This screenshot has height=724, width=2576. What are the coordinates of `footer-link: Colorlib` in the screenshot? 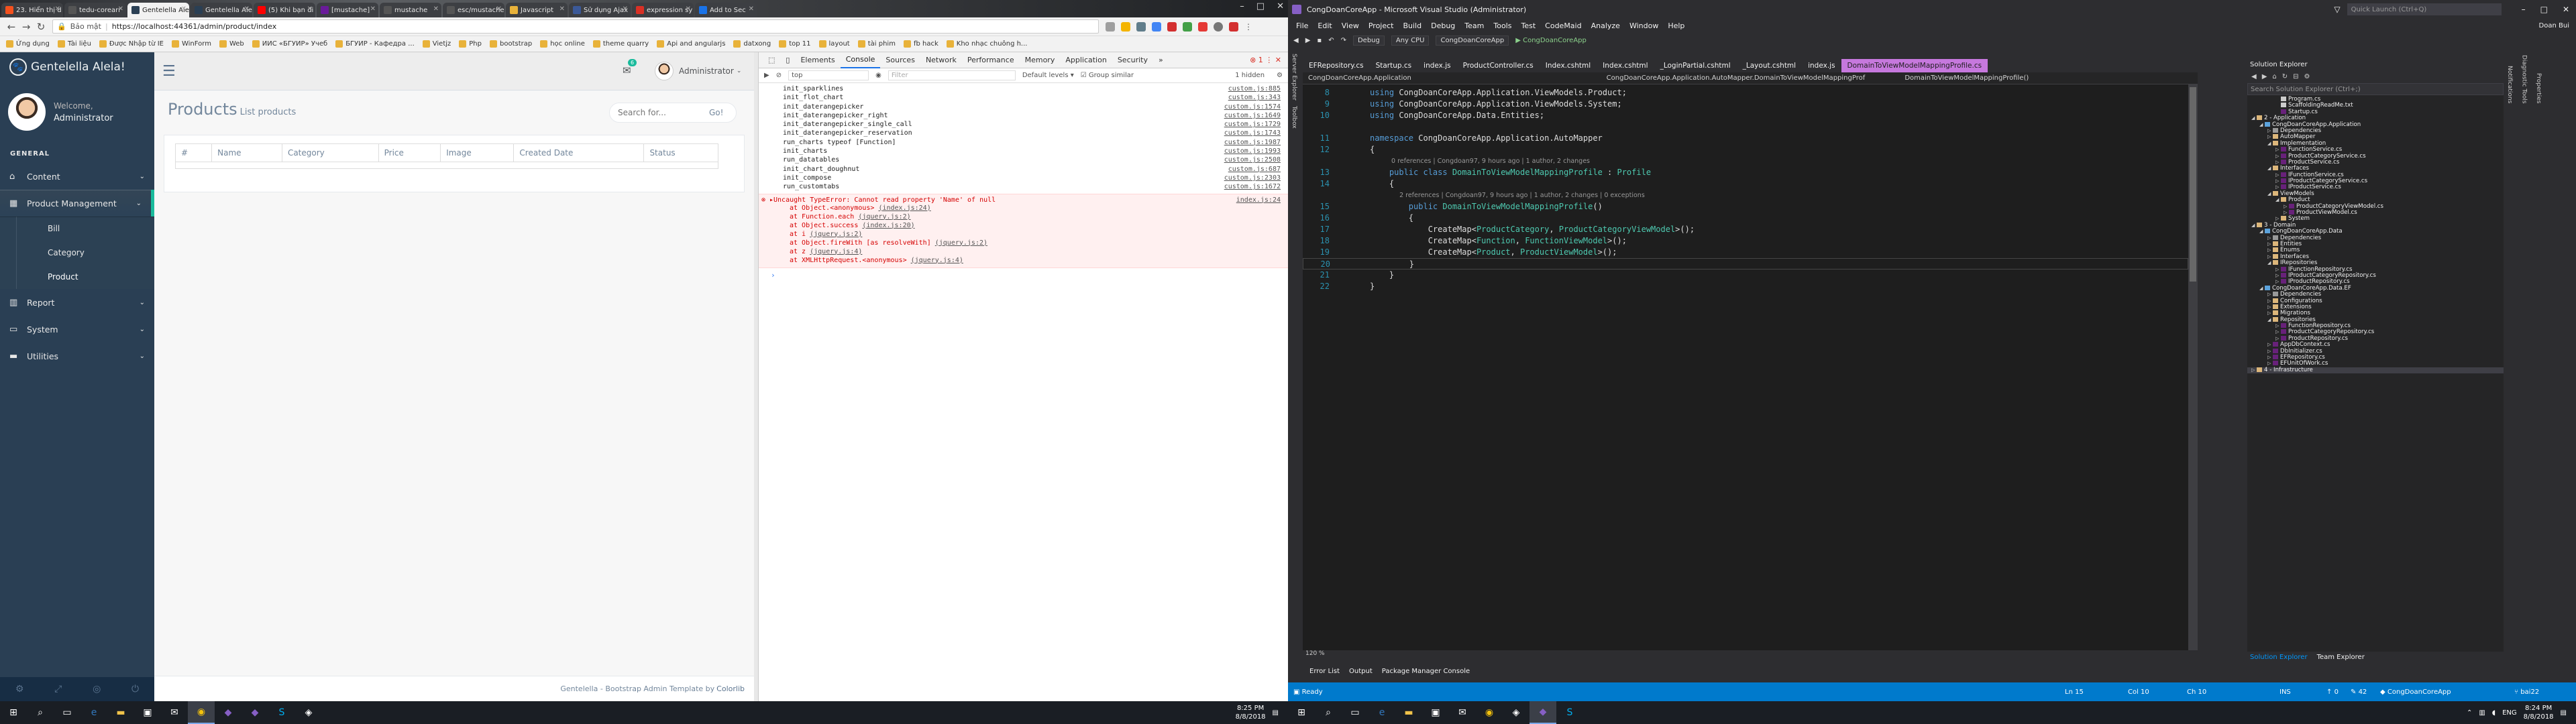 It's located at (730, 688).